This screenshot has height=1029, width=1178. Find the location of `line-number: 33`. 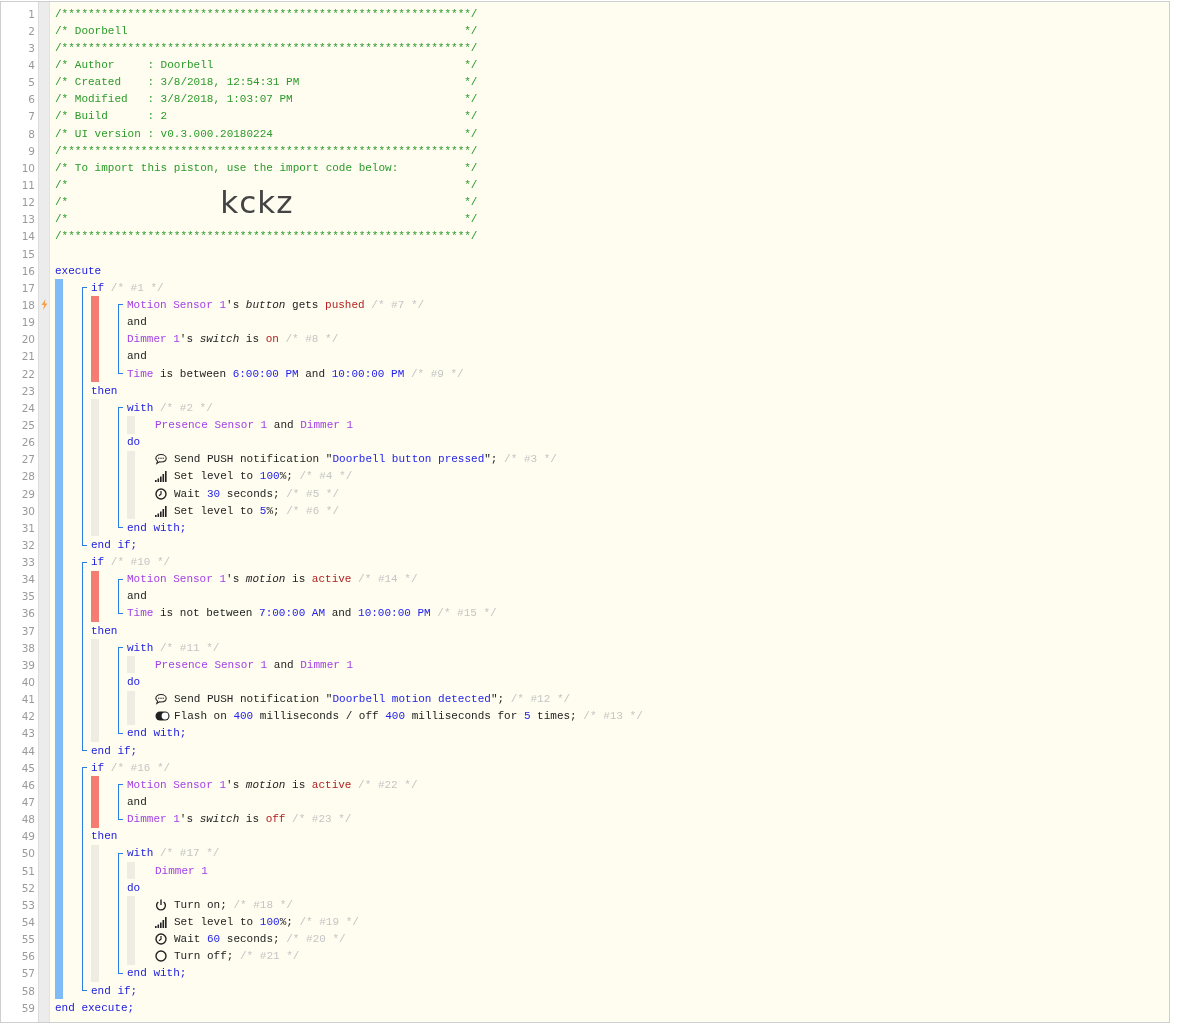

line-number: 33 is located at coordinates (28, 562).